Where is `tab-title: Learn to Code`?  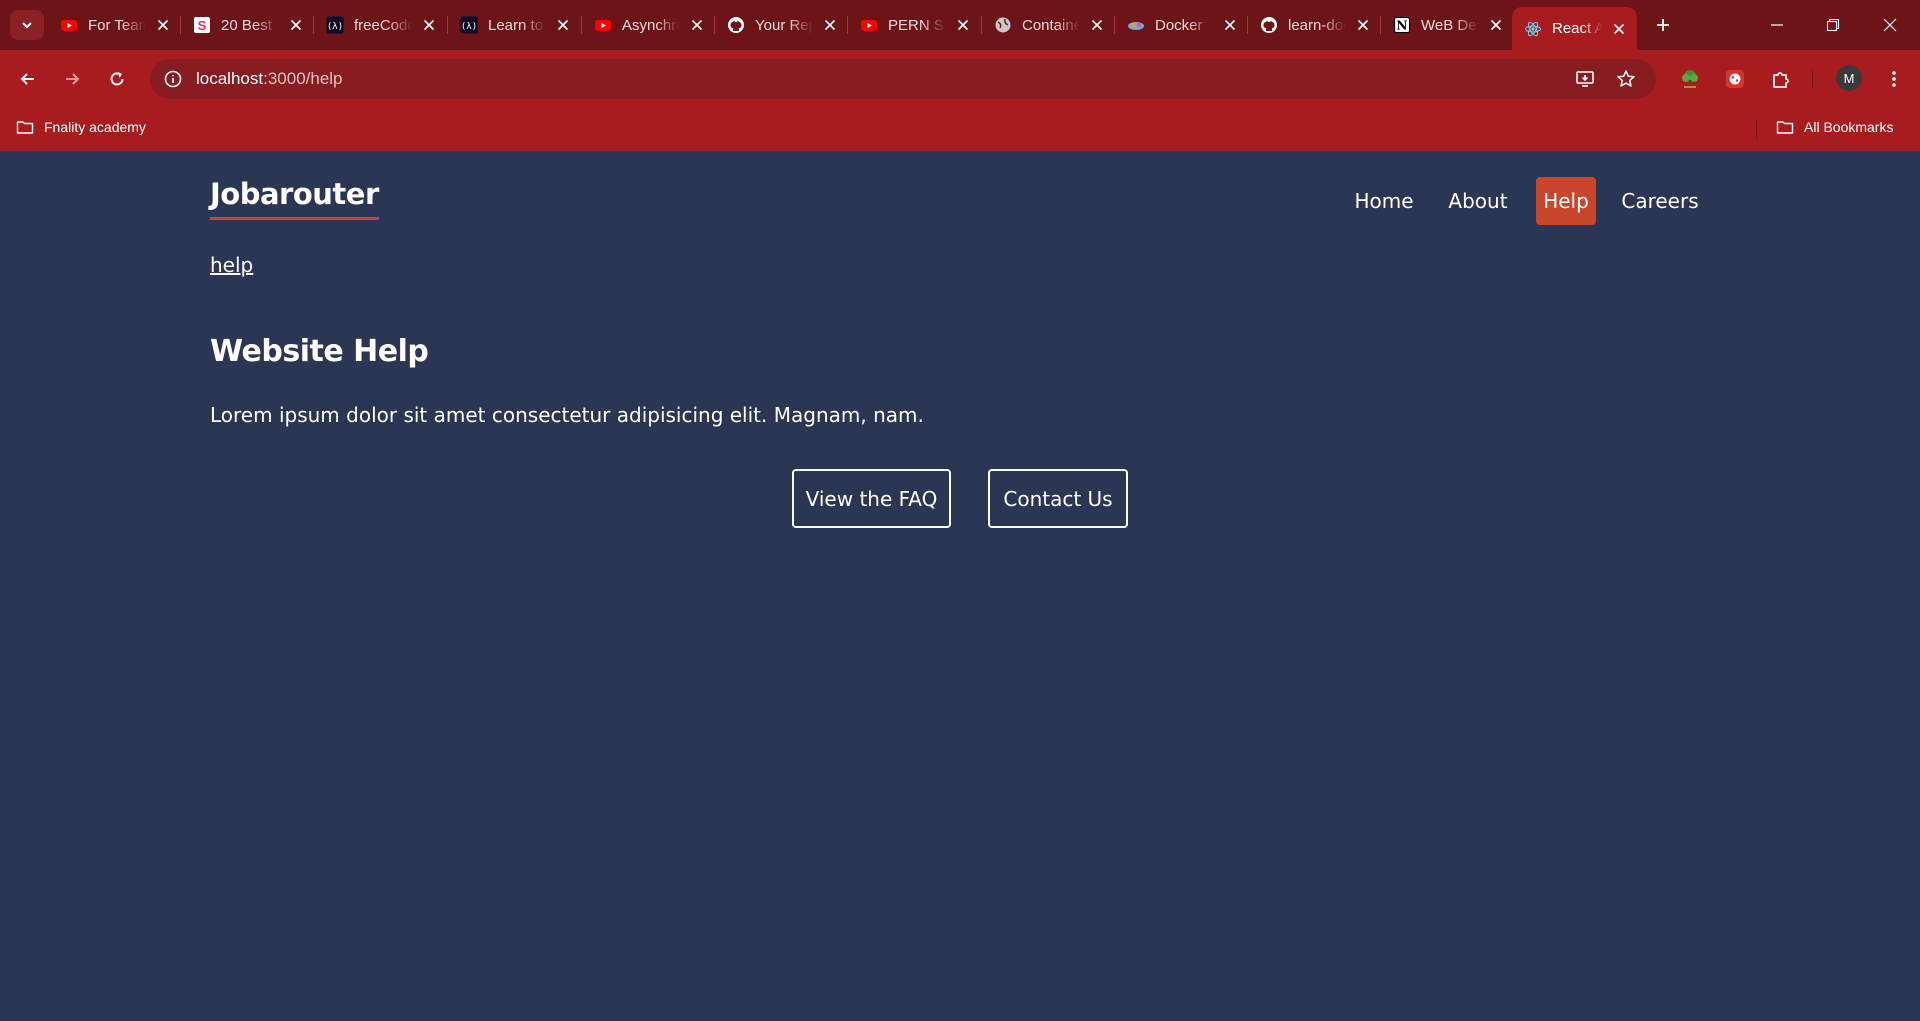
tab-title: Learn to Code is located at coordinates (518, 25).